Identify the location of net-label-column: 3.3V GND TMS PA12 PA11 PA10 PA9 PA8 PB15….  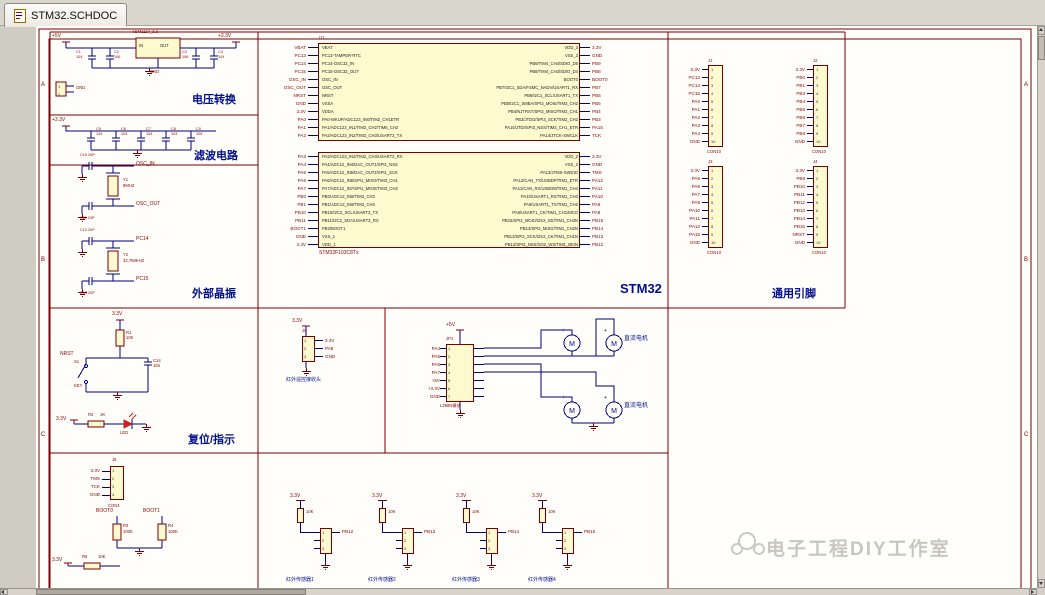
(597, 201).